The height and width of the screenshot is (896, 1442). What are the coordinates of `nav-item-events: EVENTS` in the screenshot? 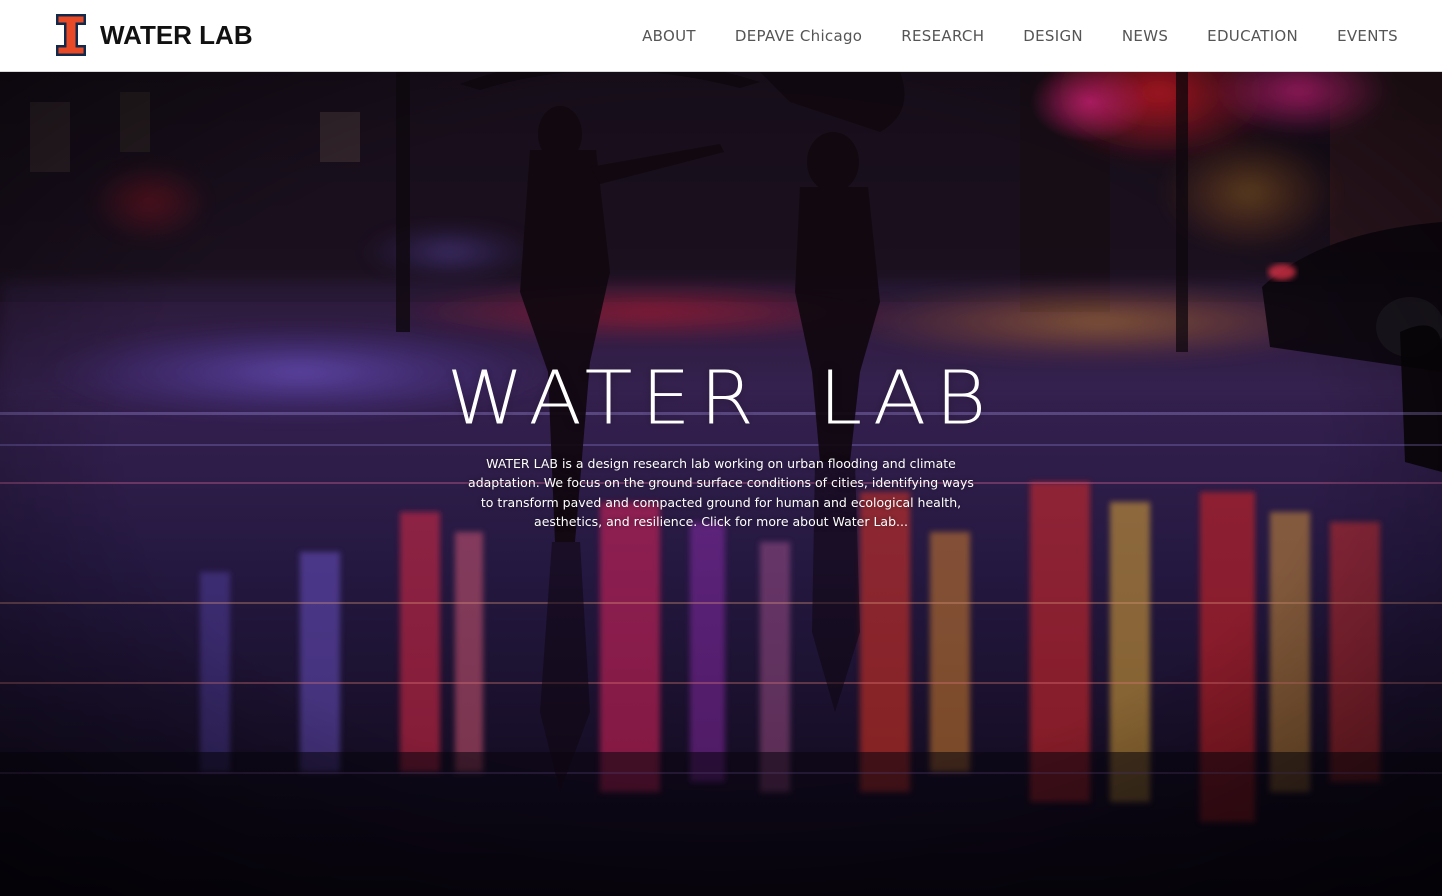 It's located at (1367, 35).